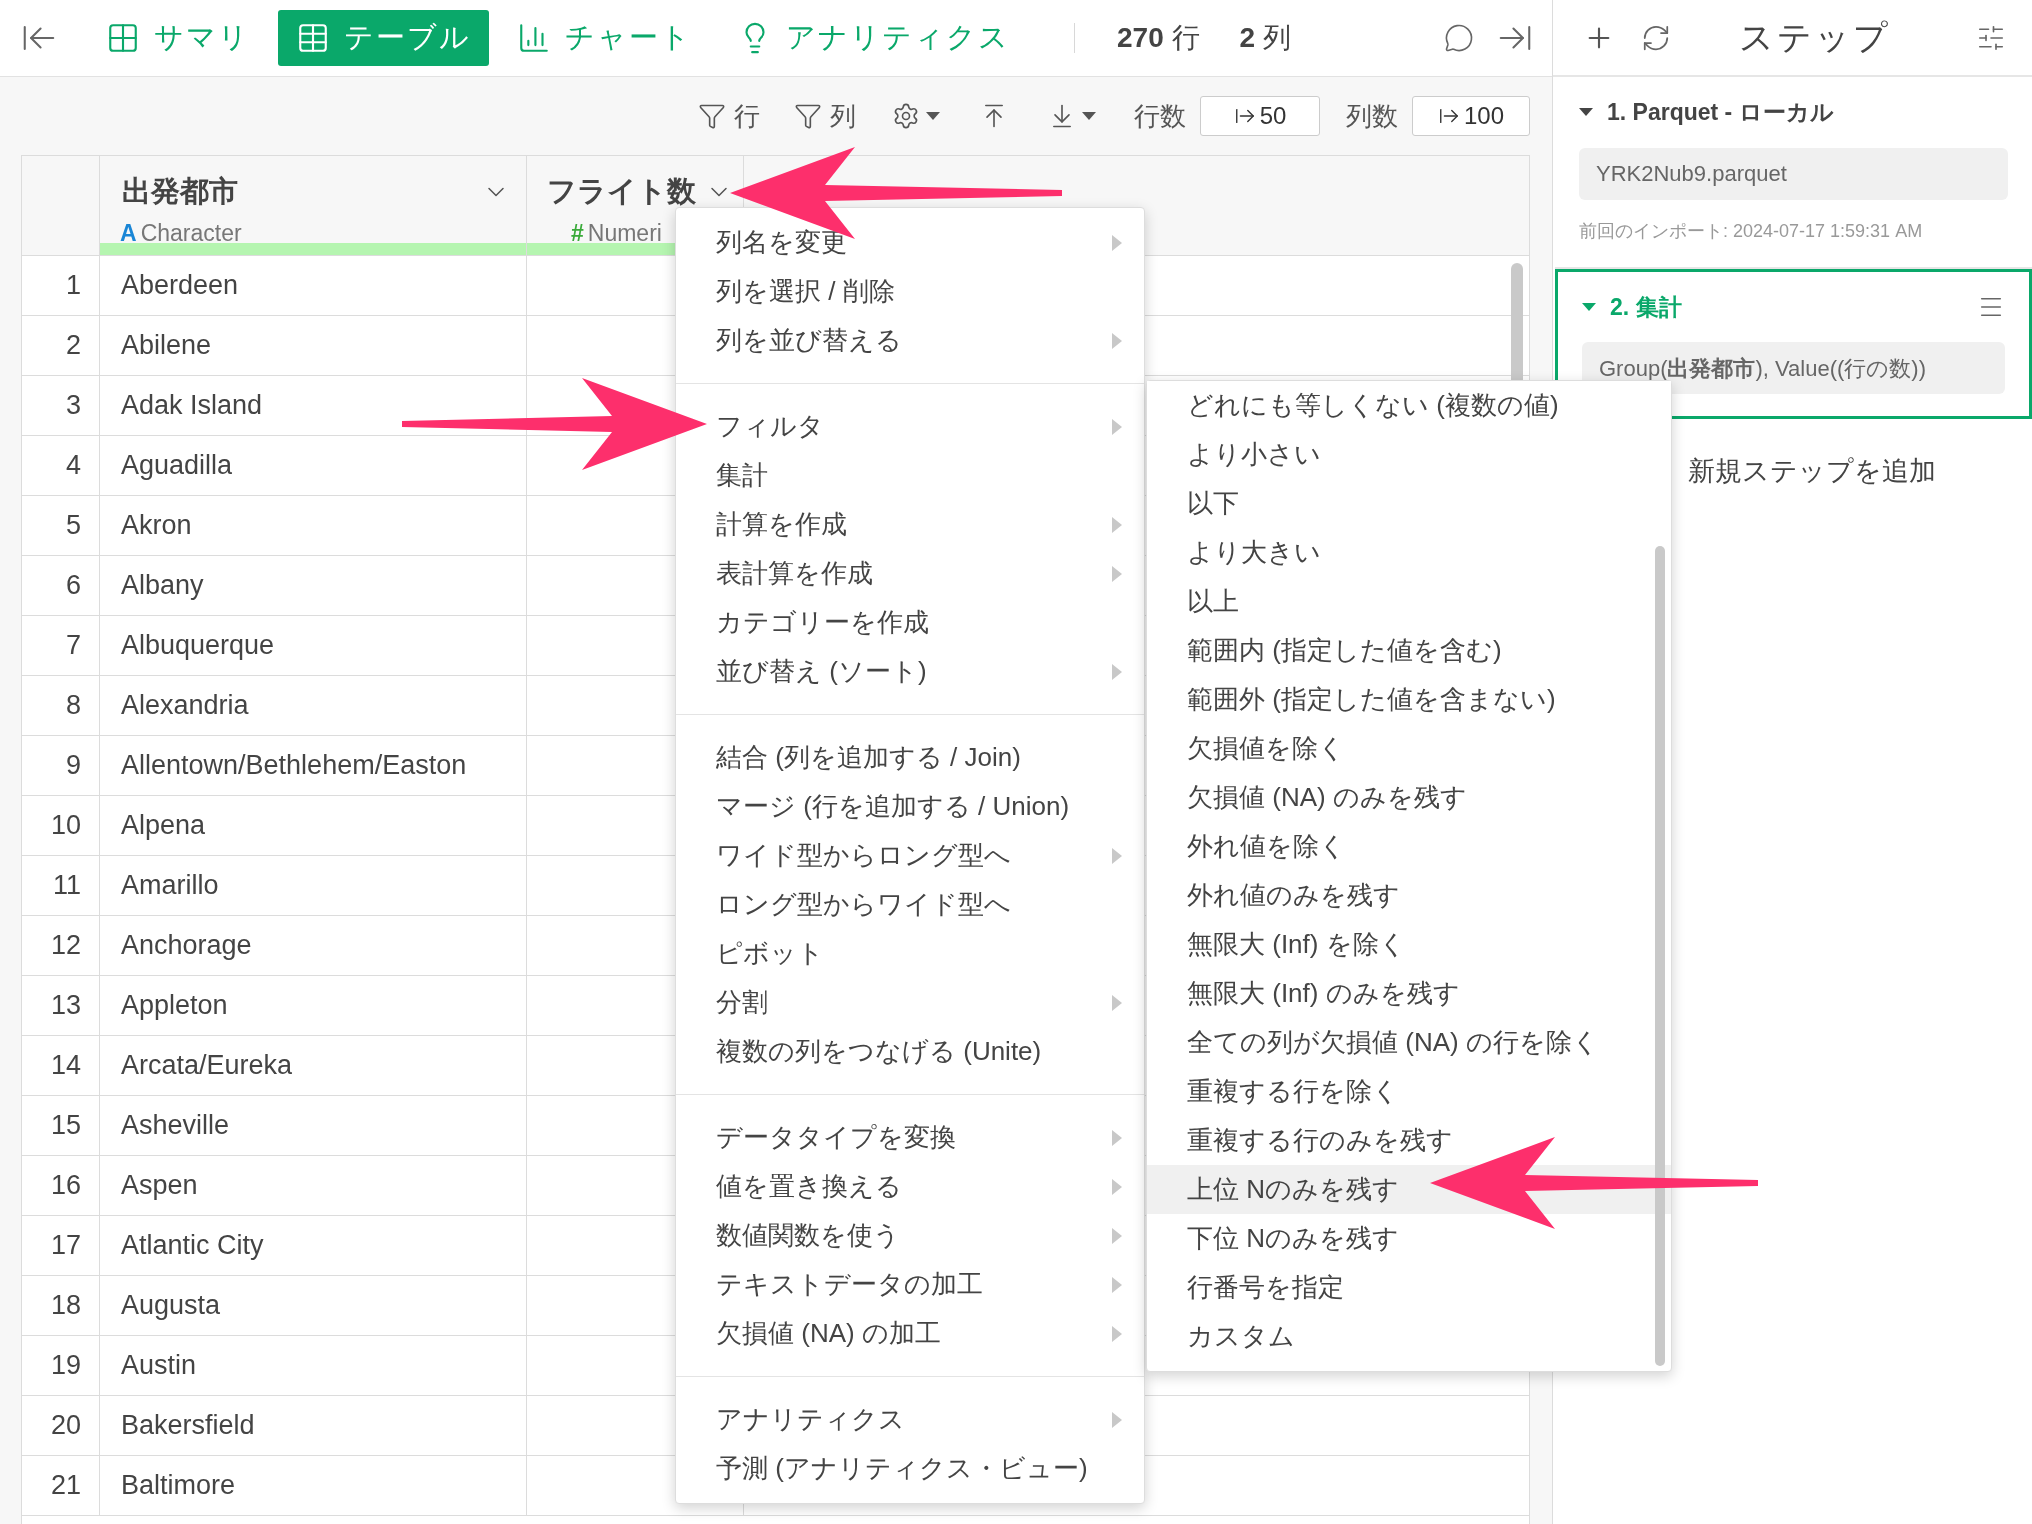  Describe the element at coordinates (910, 904) in the screenshot. I see `menu-item: ロング型からワイド型へ` at that location.